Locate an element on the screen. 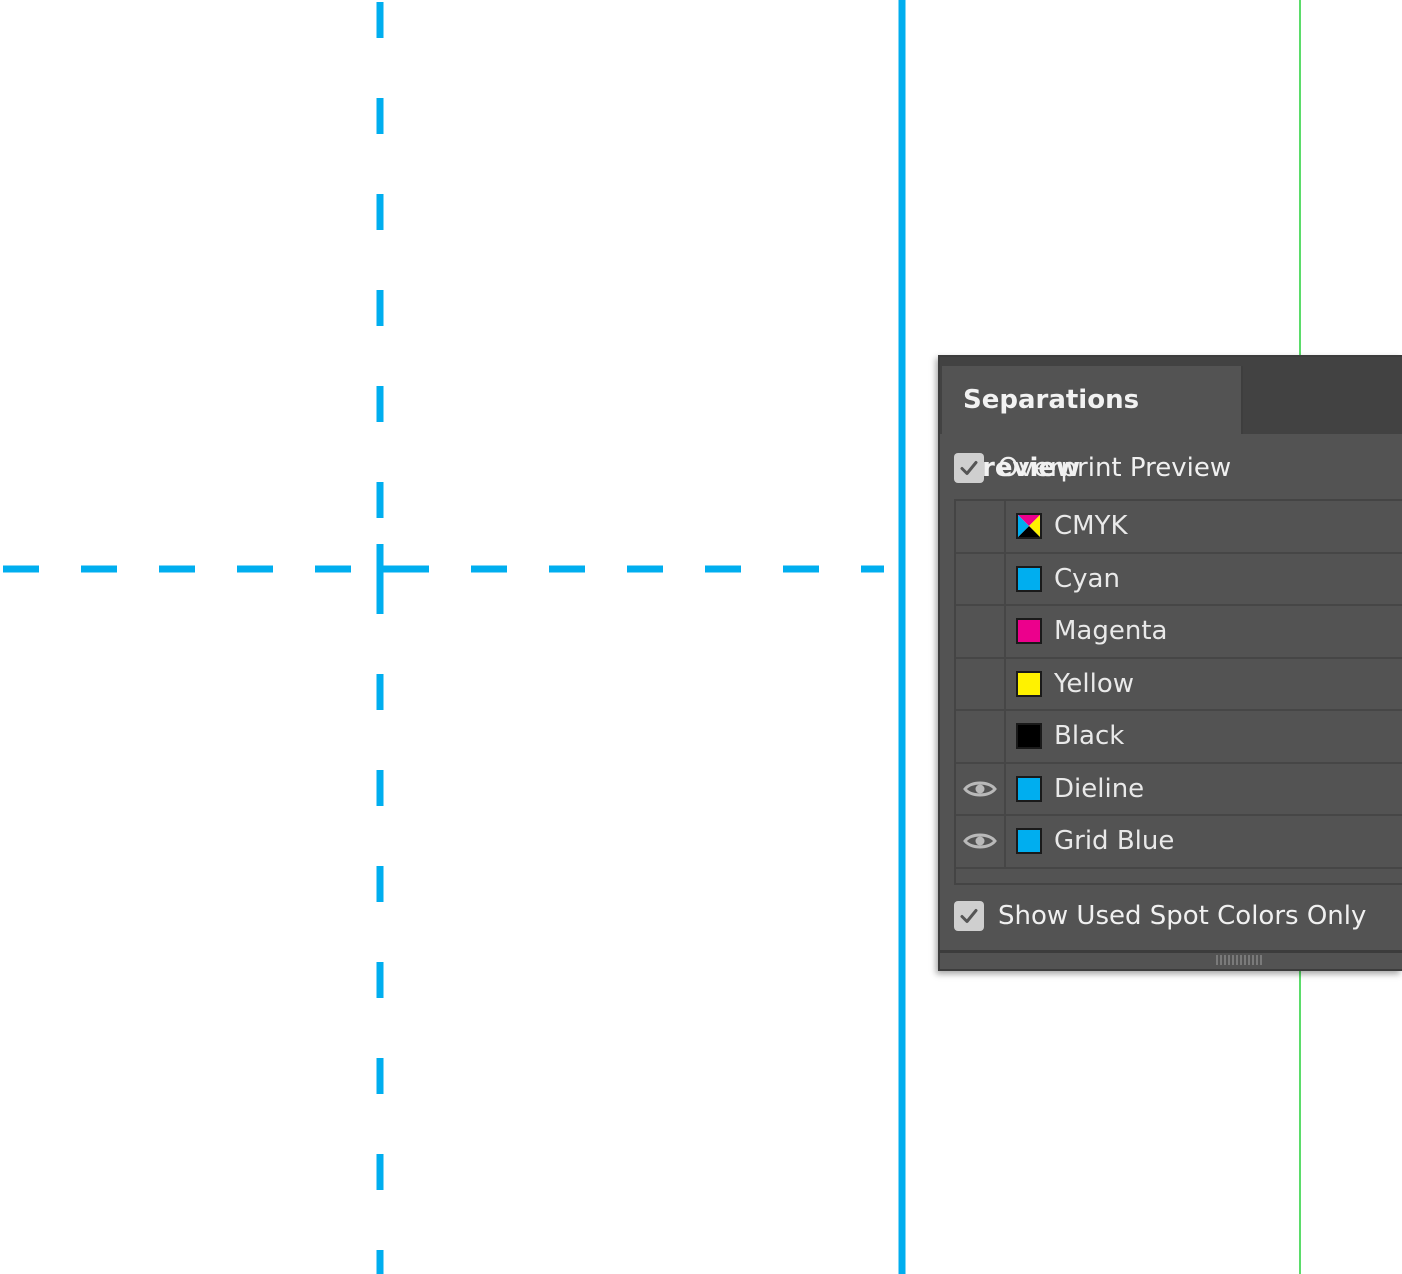  separation-row-black: Black is located at coordinates (1179, 737).